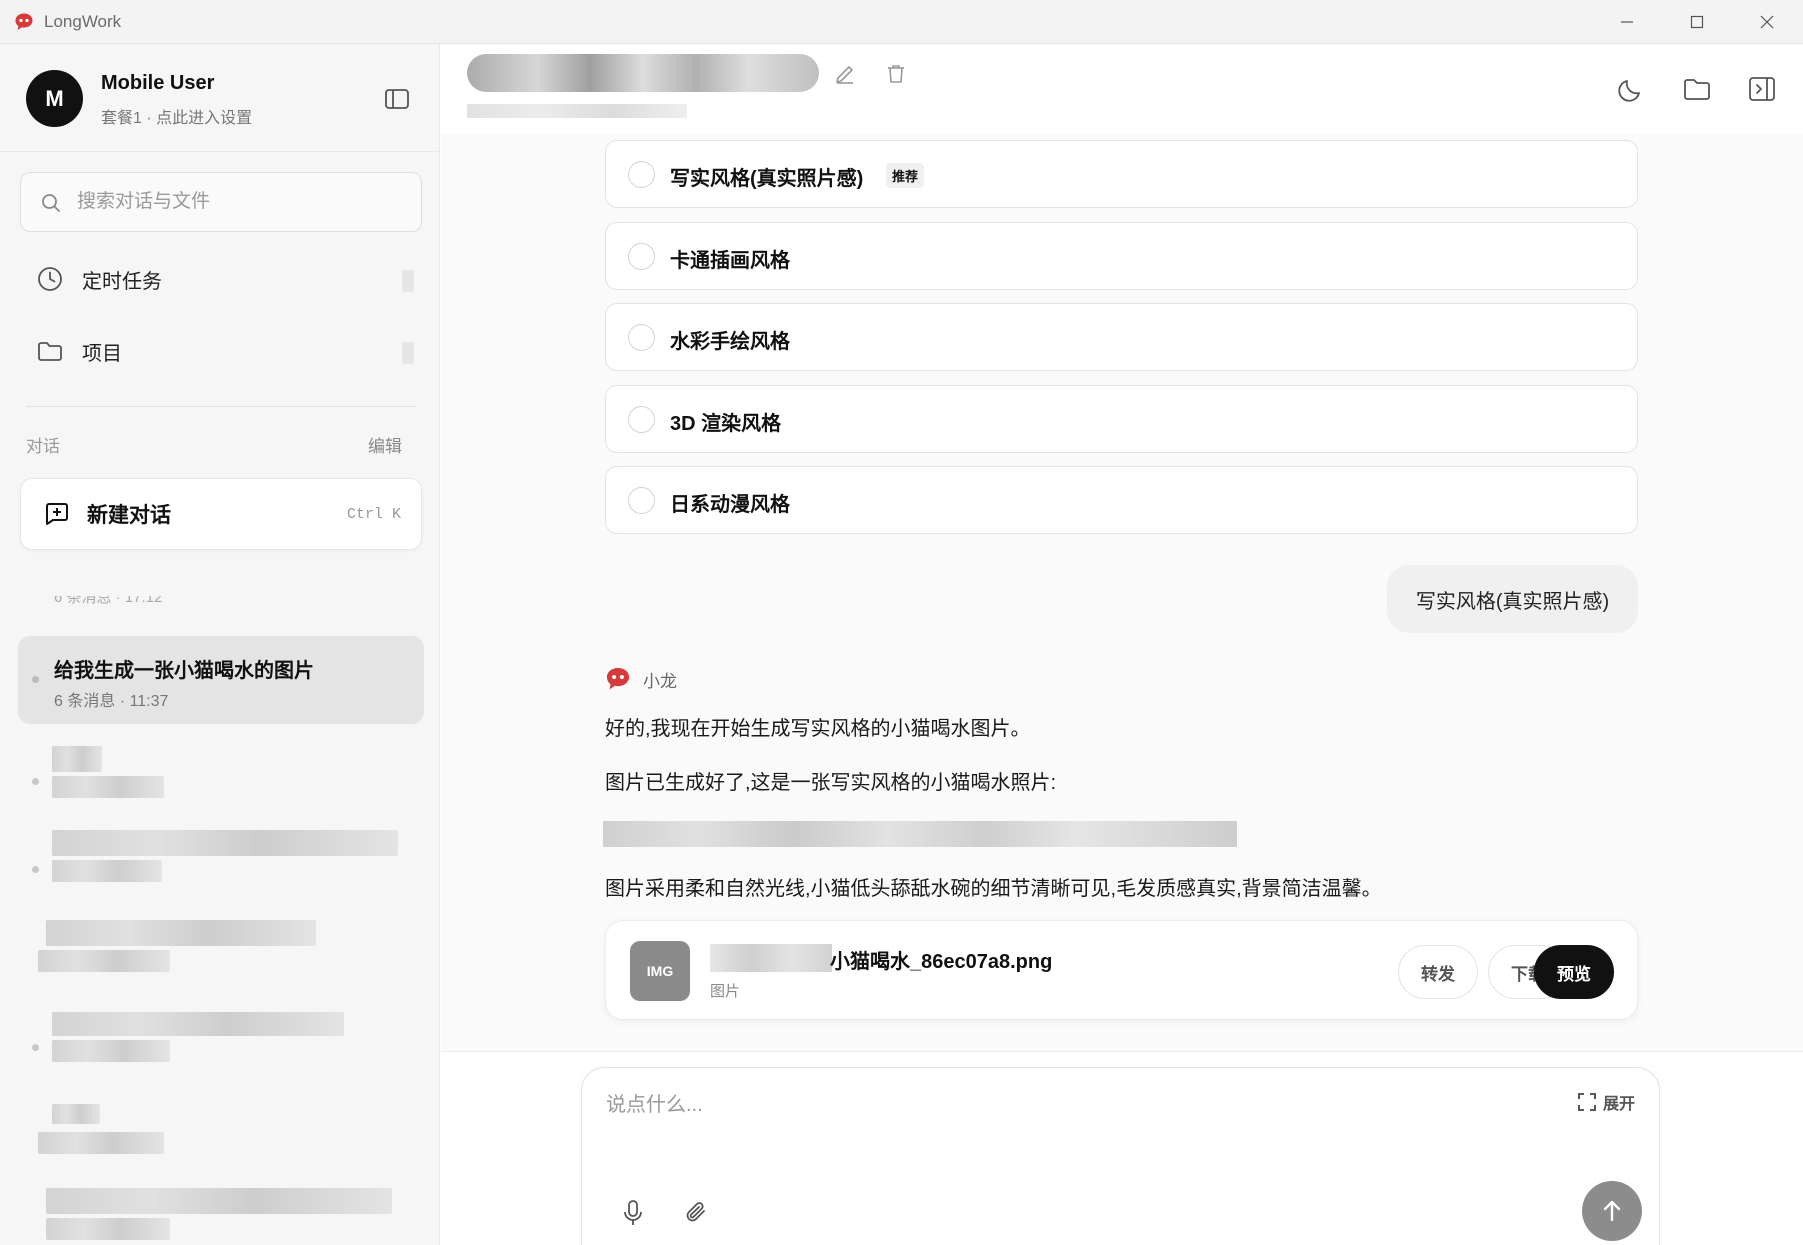  What do you see at coordinates (24, 22) in the screenshot?
I see `app-logo-icon` at bounding box center [24, 22].